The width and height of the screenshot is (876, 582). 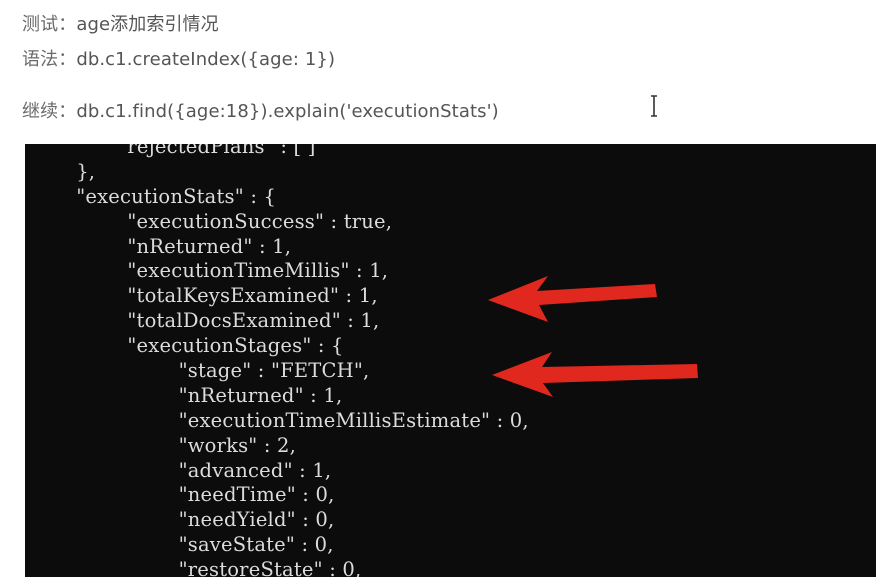 I want to click on note-test-label: 测试：, so click(x=49, y=24).